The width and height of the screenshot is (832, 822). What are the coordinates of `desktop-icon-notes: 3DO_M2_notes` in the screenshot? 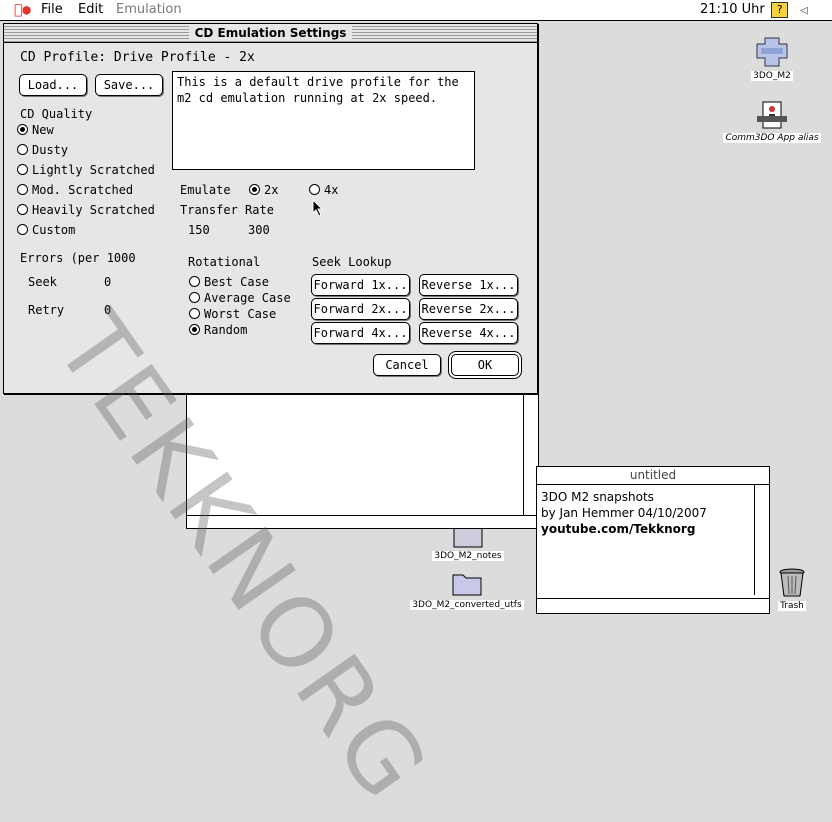 It's located at (468, 544).